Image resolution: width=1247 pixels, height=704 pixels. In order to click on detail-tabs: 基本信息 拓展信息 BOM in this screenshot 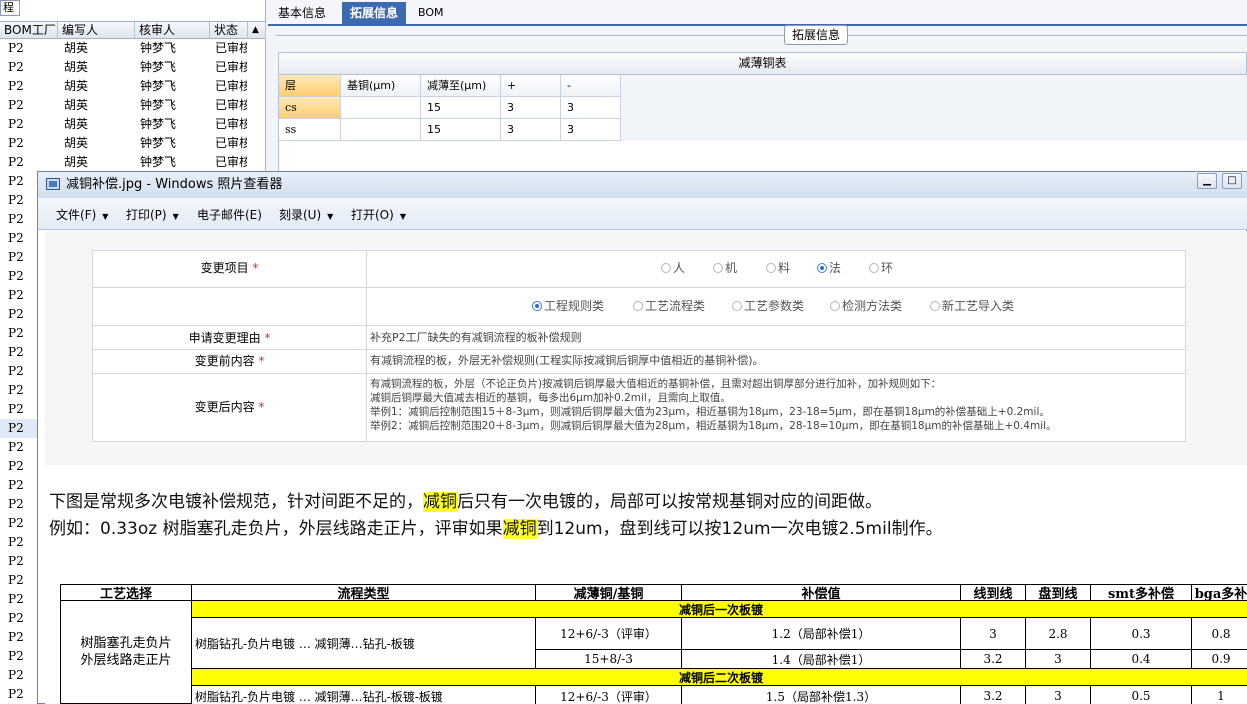, I will do `click(757, 13)`.